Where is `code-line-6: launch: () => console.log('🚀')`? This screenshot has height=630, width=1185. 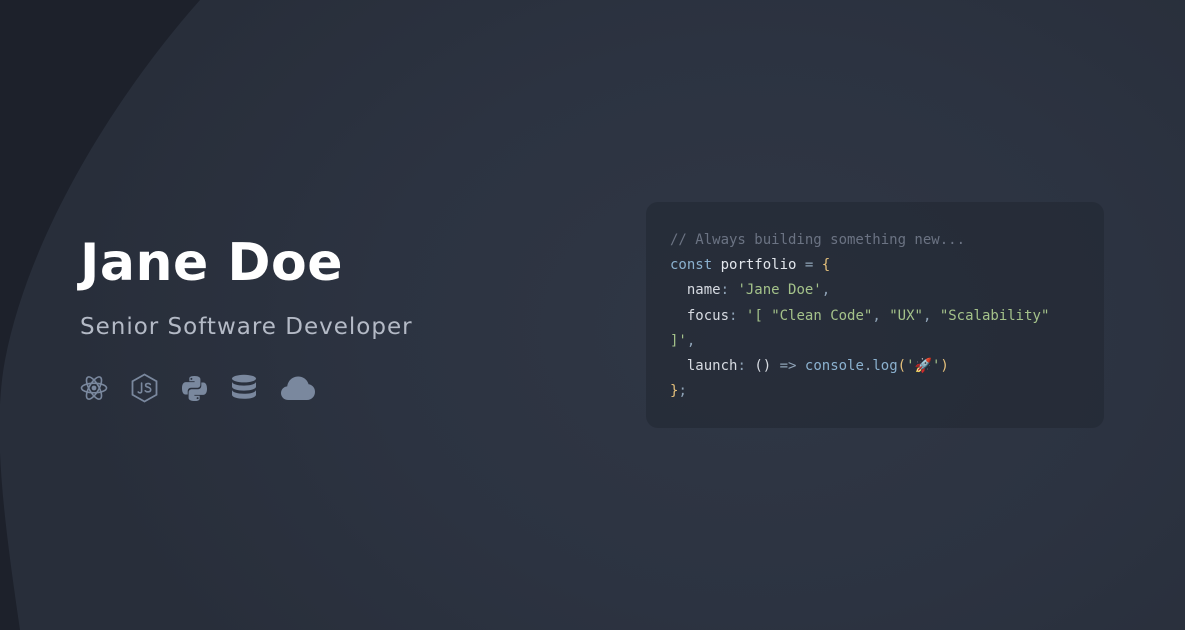 code-line-6: launch: () => console.log('🚀') is located at coordinates (875, 366).